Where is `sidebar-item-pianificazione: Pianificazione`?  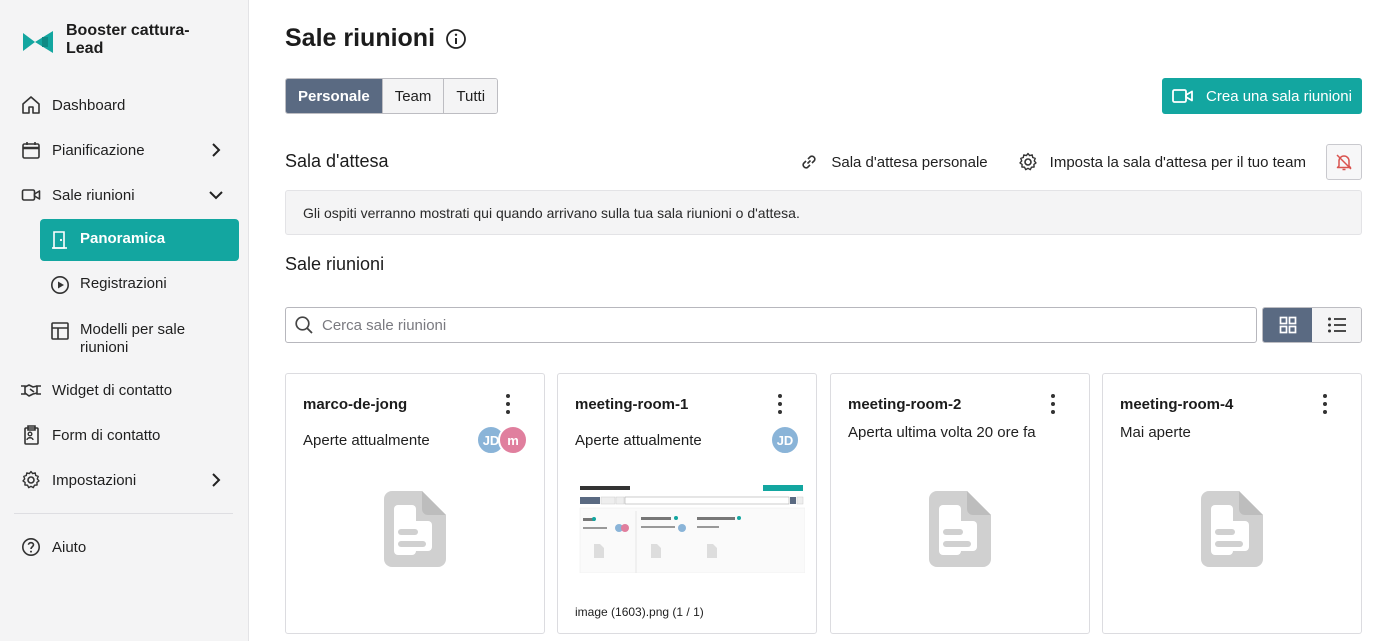 sidebar-item-pianificazione: Pianificazione is located at coordinates (126, 150).